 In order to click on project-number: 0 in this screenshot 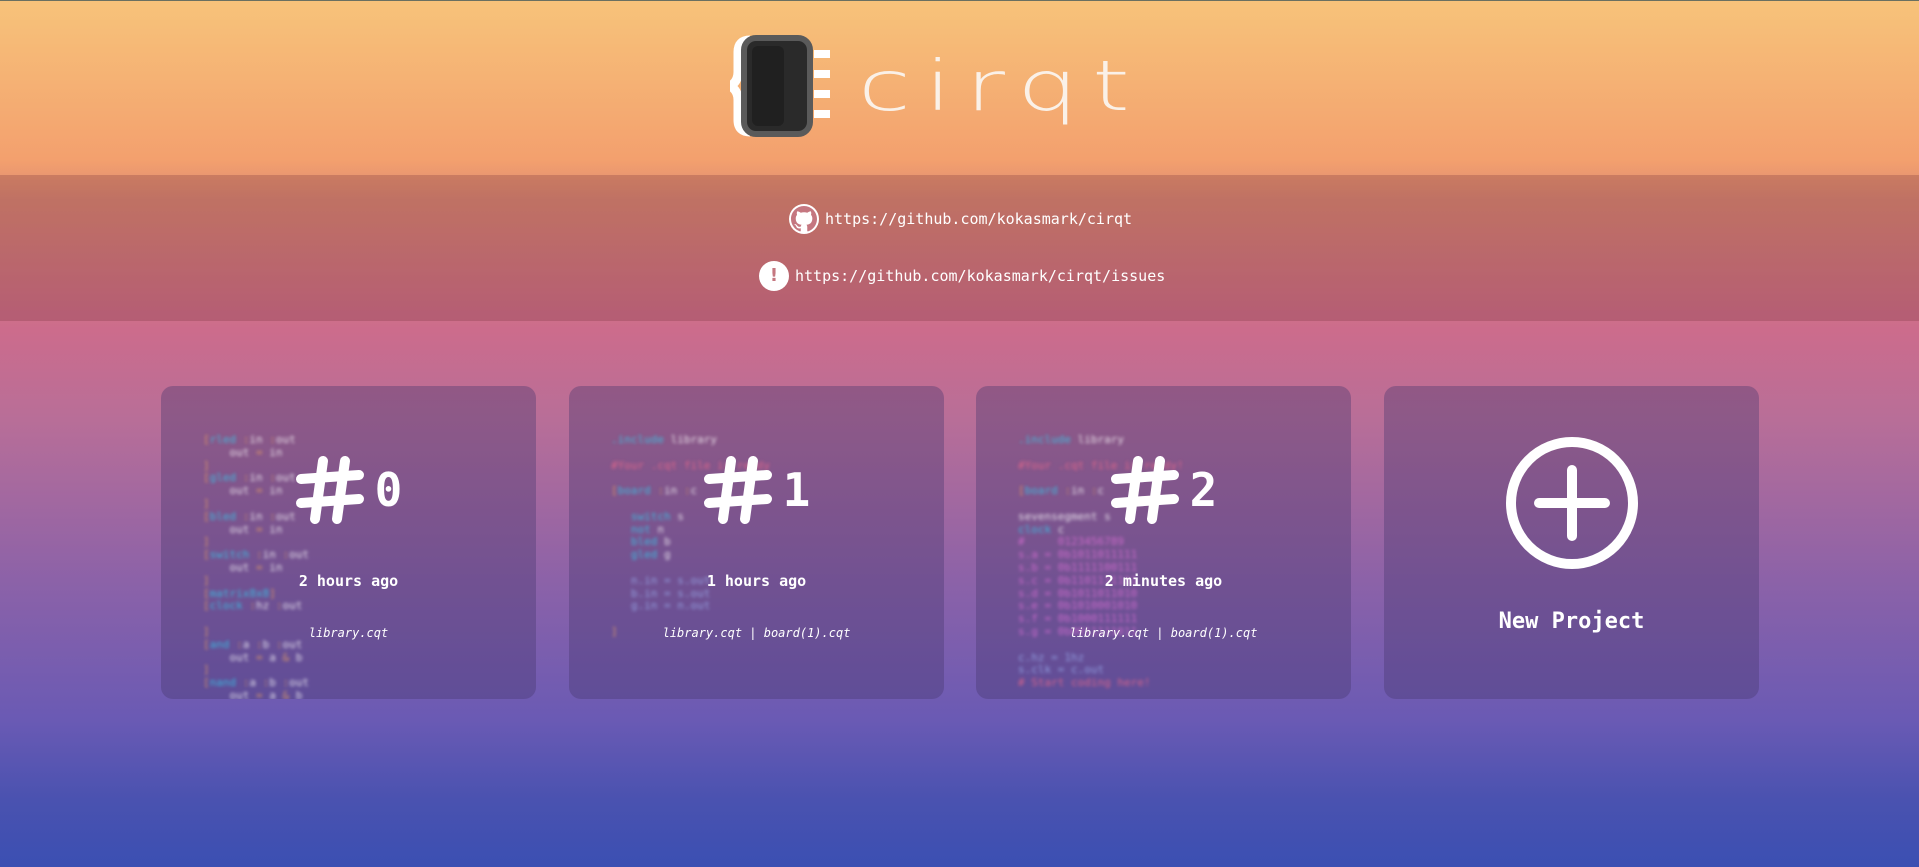, I will do `click(388, 490)`.